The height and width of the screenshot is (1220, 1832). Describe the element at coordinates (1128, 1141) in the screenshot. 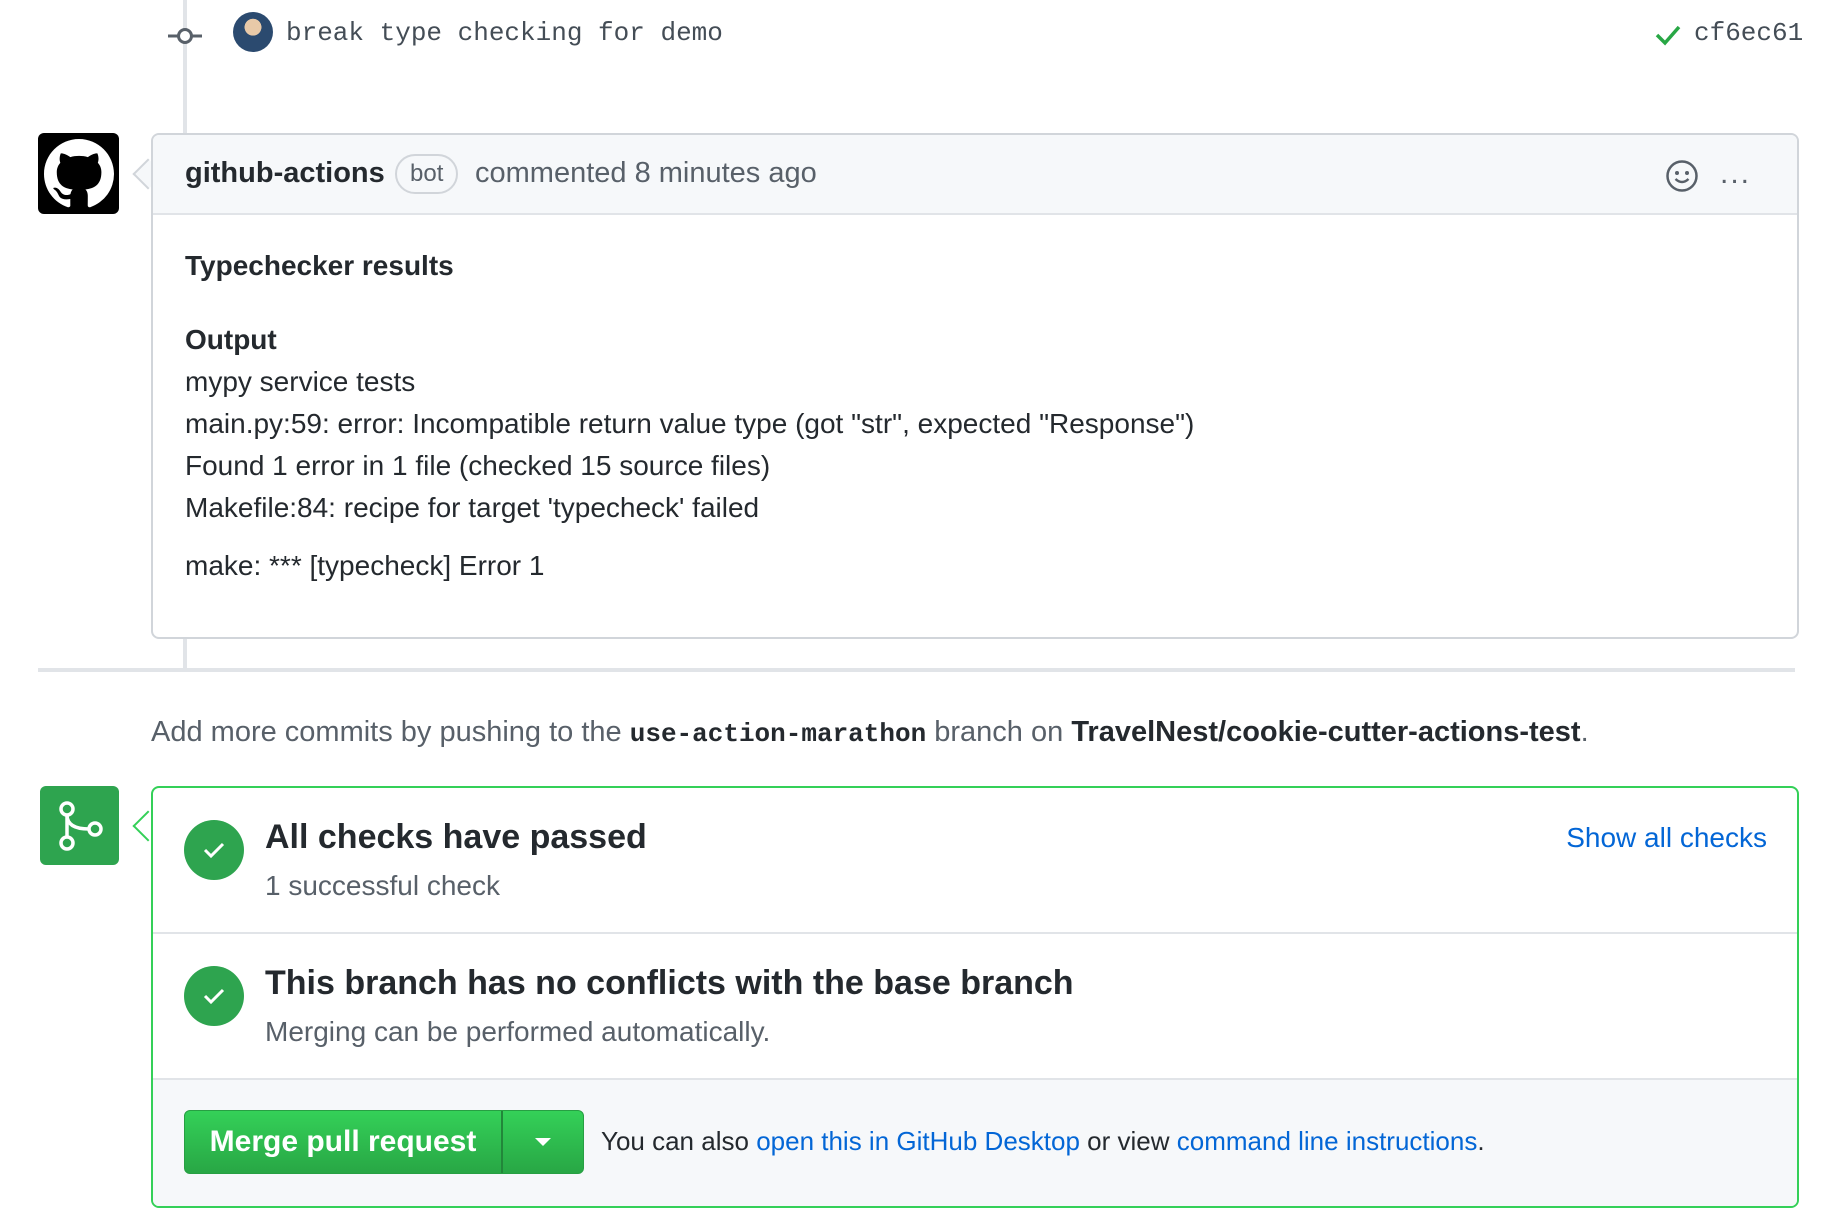

I see `hint-middle: or view` at that location.